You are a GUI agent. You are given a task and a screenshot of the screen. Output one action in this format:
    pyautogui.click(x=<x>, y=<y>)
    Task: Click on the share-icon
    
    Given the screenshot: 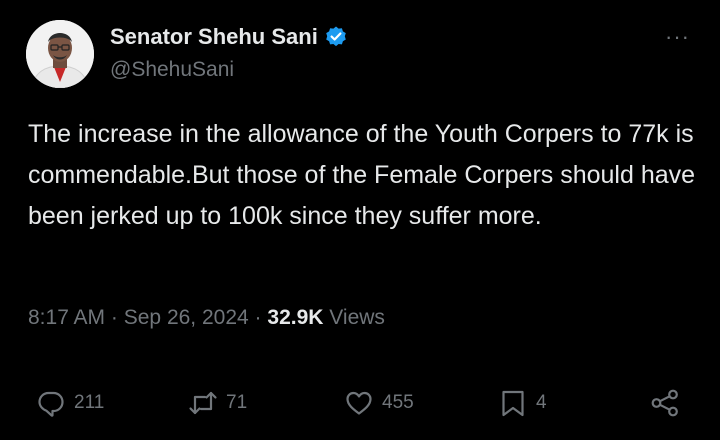 What is the action you would take?
    pyautogui.click(x=664, y=403)
    